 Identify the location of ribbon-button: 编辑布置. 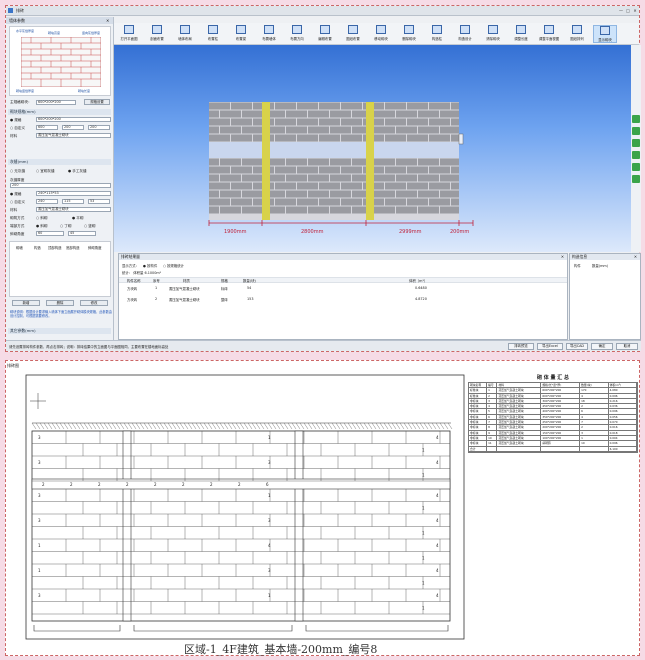
(325, 34).